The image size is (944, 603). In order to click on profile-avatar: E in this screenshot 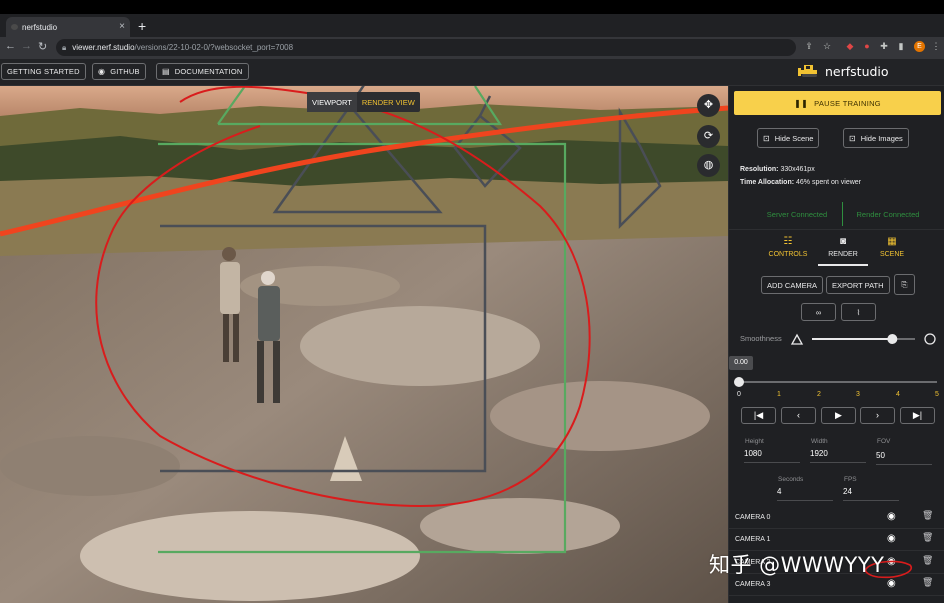, I will do `click(919, 46)`.